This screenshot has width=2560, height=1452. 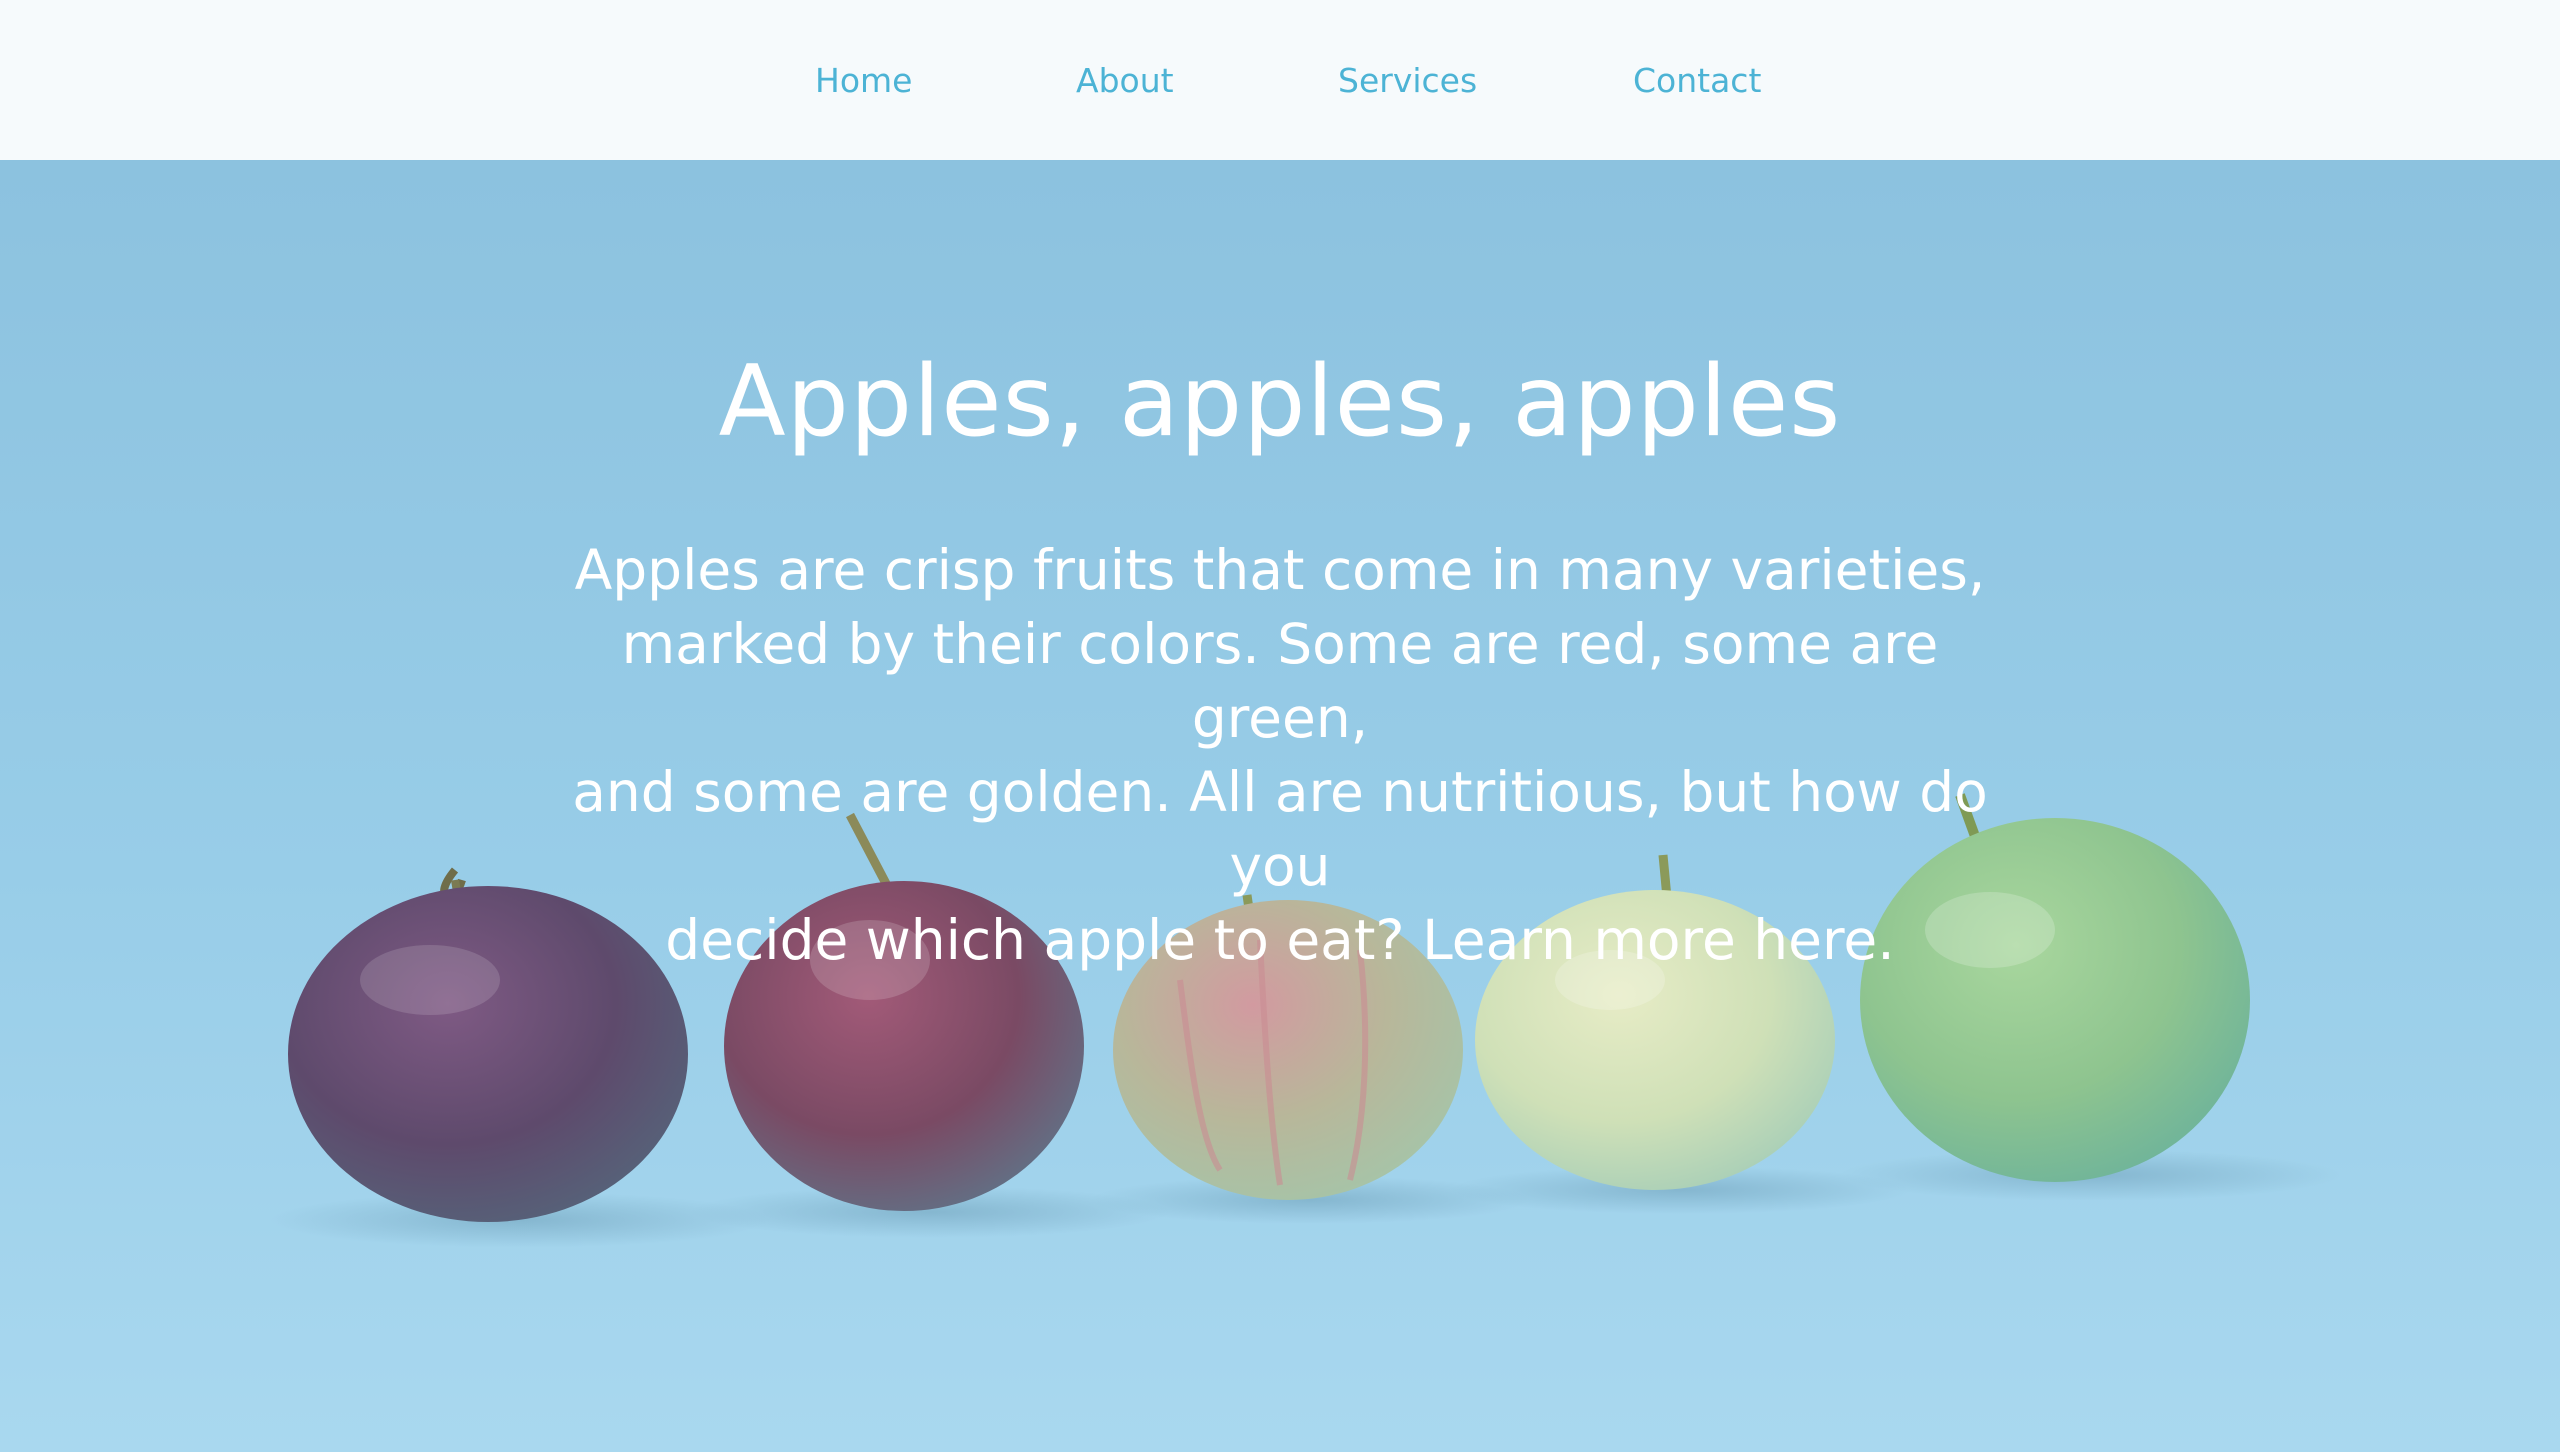 I want to click on hero-title: Apples, apples, apples, so click(x=1280, y=402).